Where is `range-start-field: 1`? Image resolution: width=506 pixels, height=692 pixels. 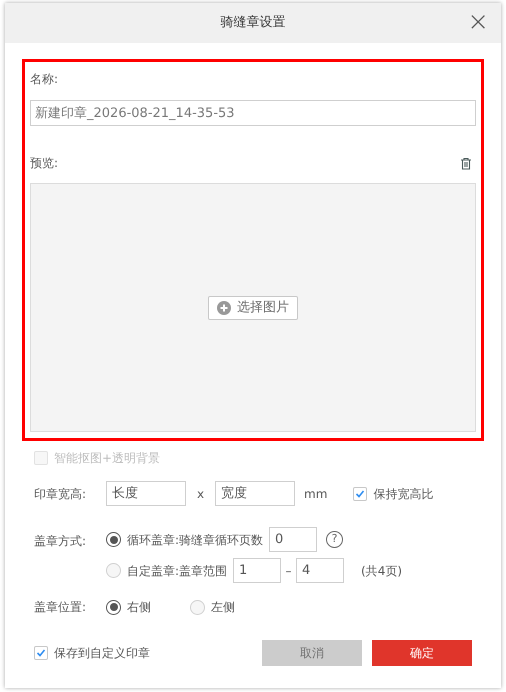 range-start-field: 1 is located at coordinates (257, 570).